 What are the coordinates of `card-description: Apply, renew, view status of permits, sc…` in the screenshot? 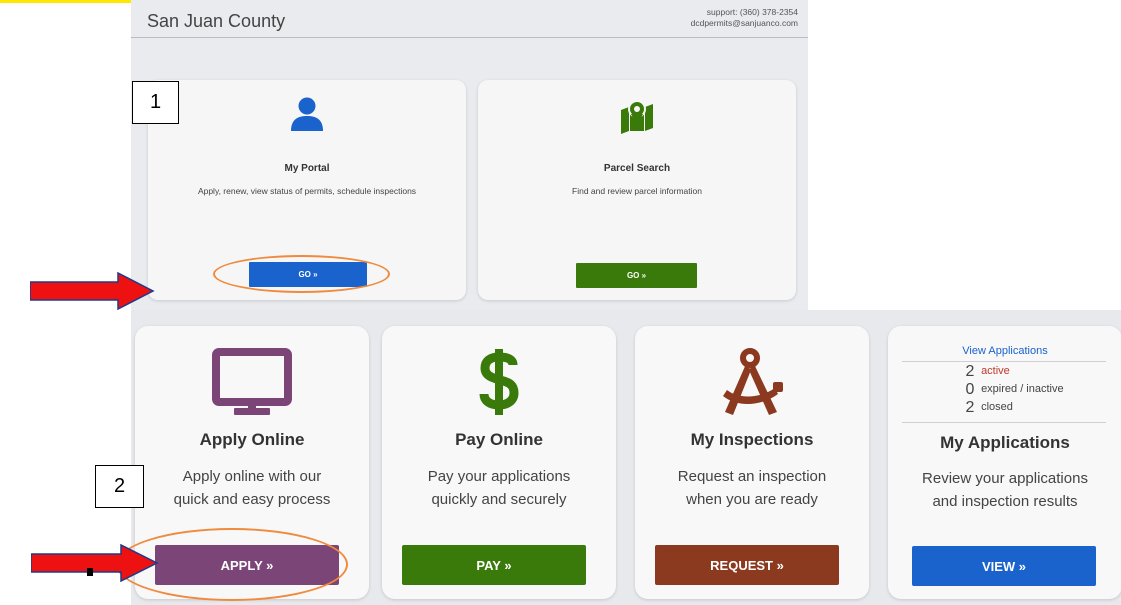 It's located at (307, 191).